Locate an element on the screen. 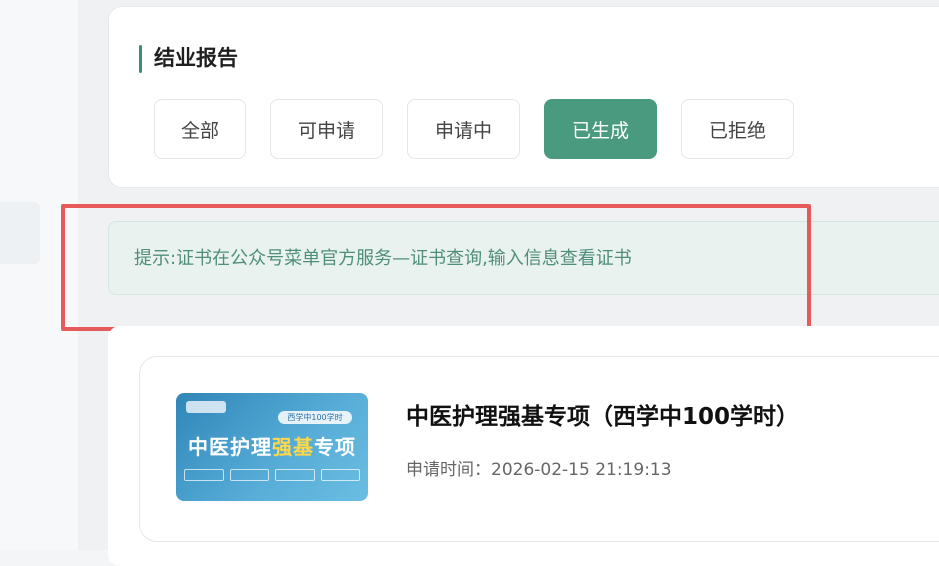 This screenshot has width=939, height=566. tab-applying: 申请中 is located at coordinates (463, 129).